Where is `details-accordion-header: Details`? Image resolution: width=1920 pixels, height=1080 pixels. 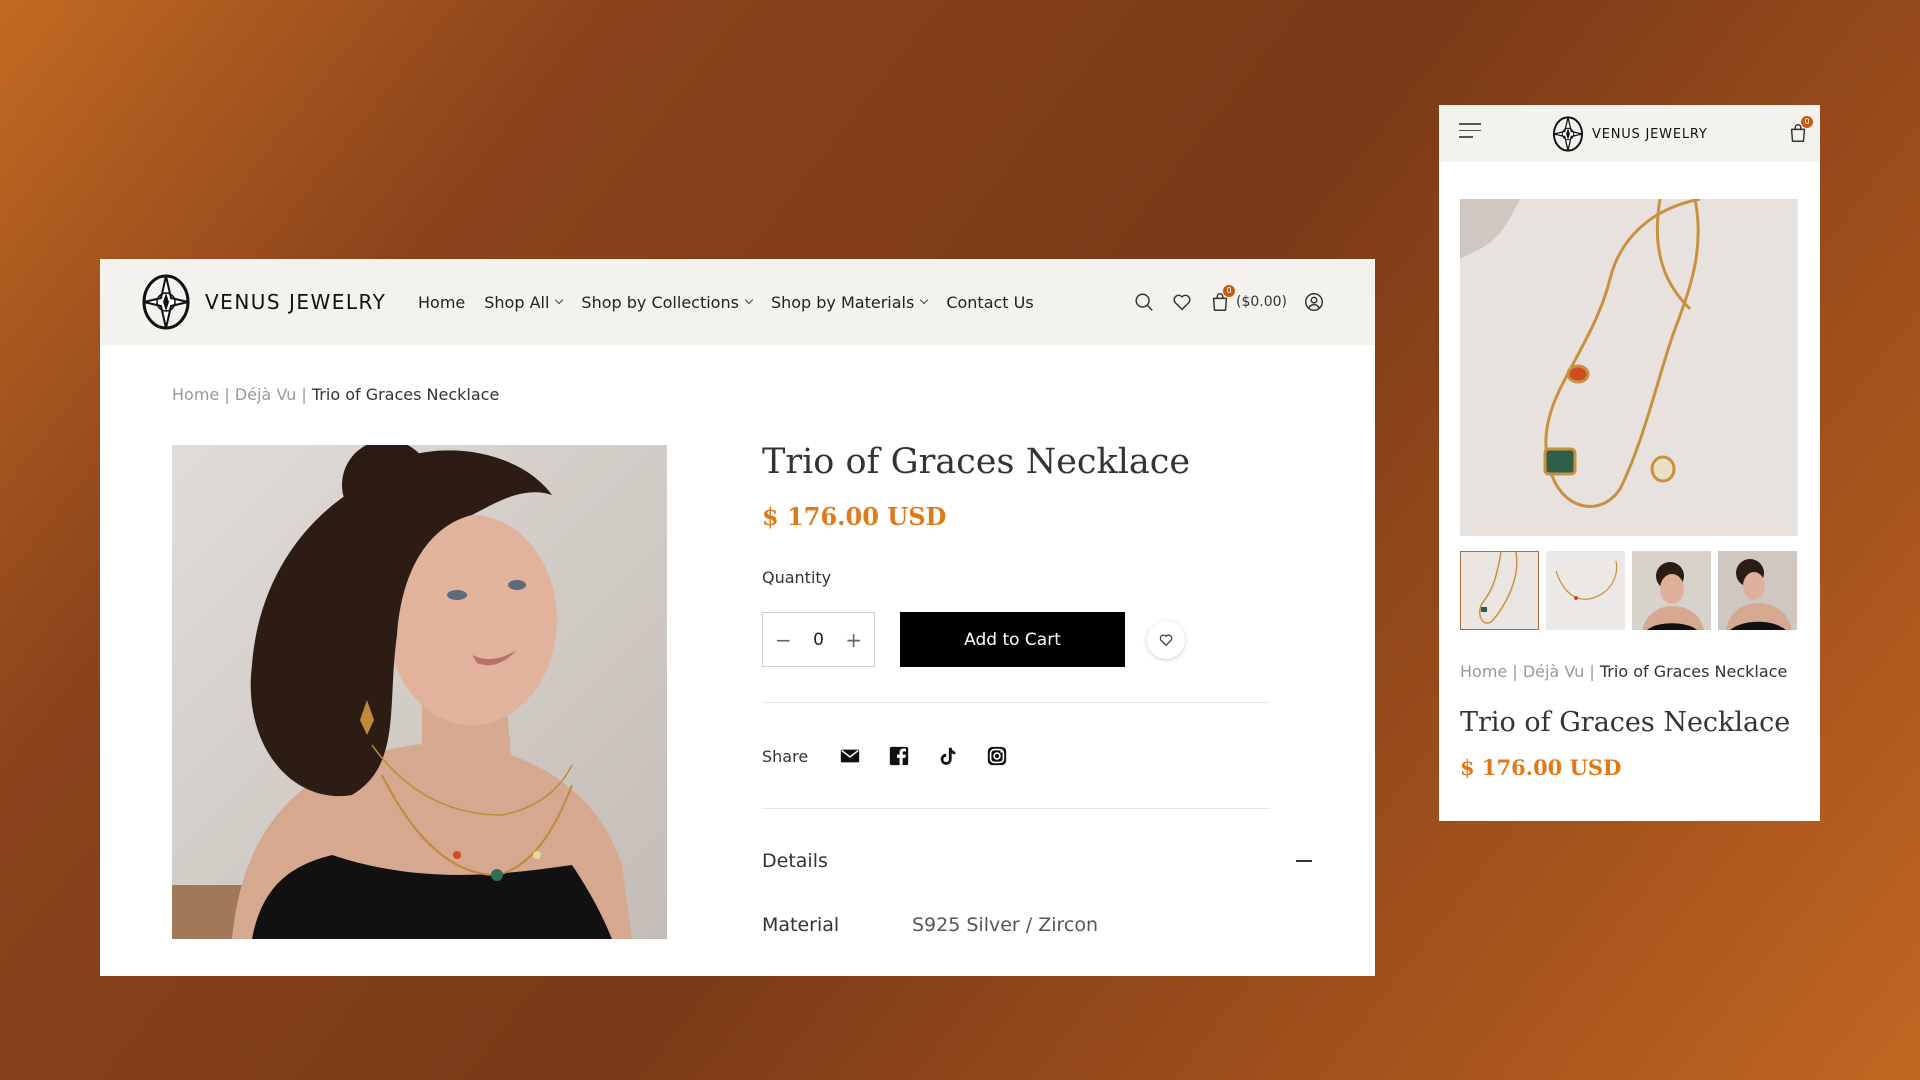
details-accordion-header: Details is located at coordinates (1037, 861).